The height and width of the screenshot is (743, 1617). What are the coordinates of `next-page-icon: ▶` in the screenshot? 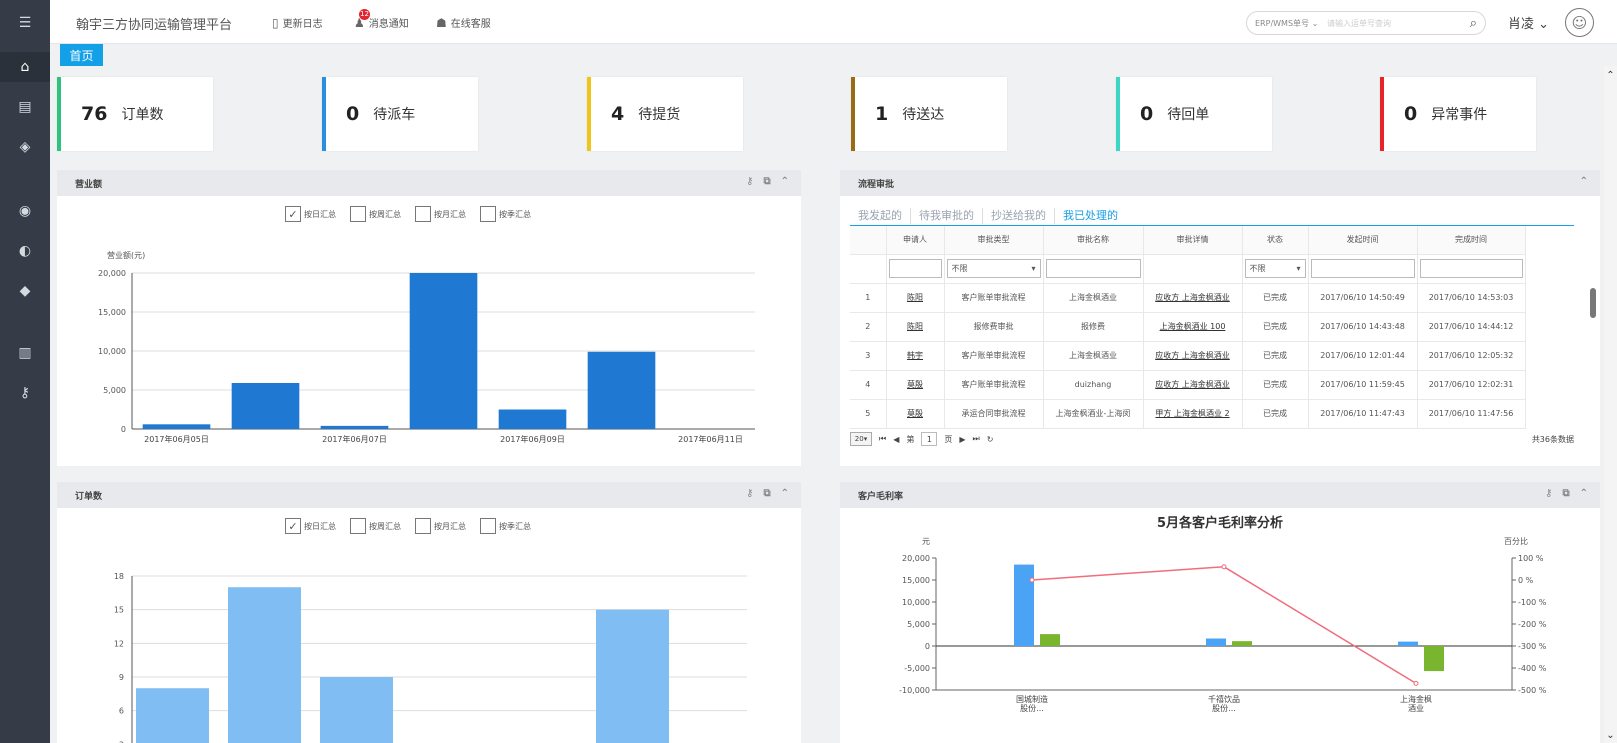 It's located at (962, 439).